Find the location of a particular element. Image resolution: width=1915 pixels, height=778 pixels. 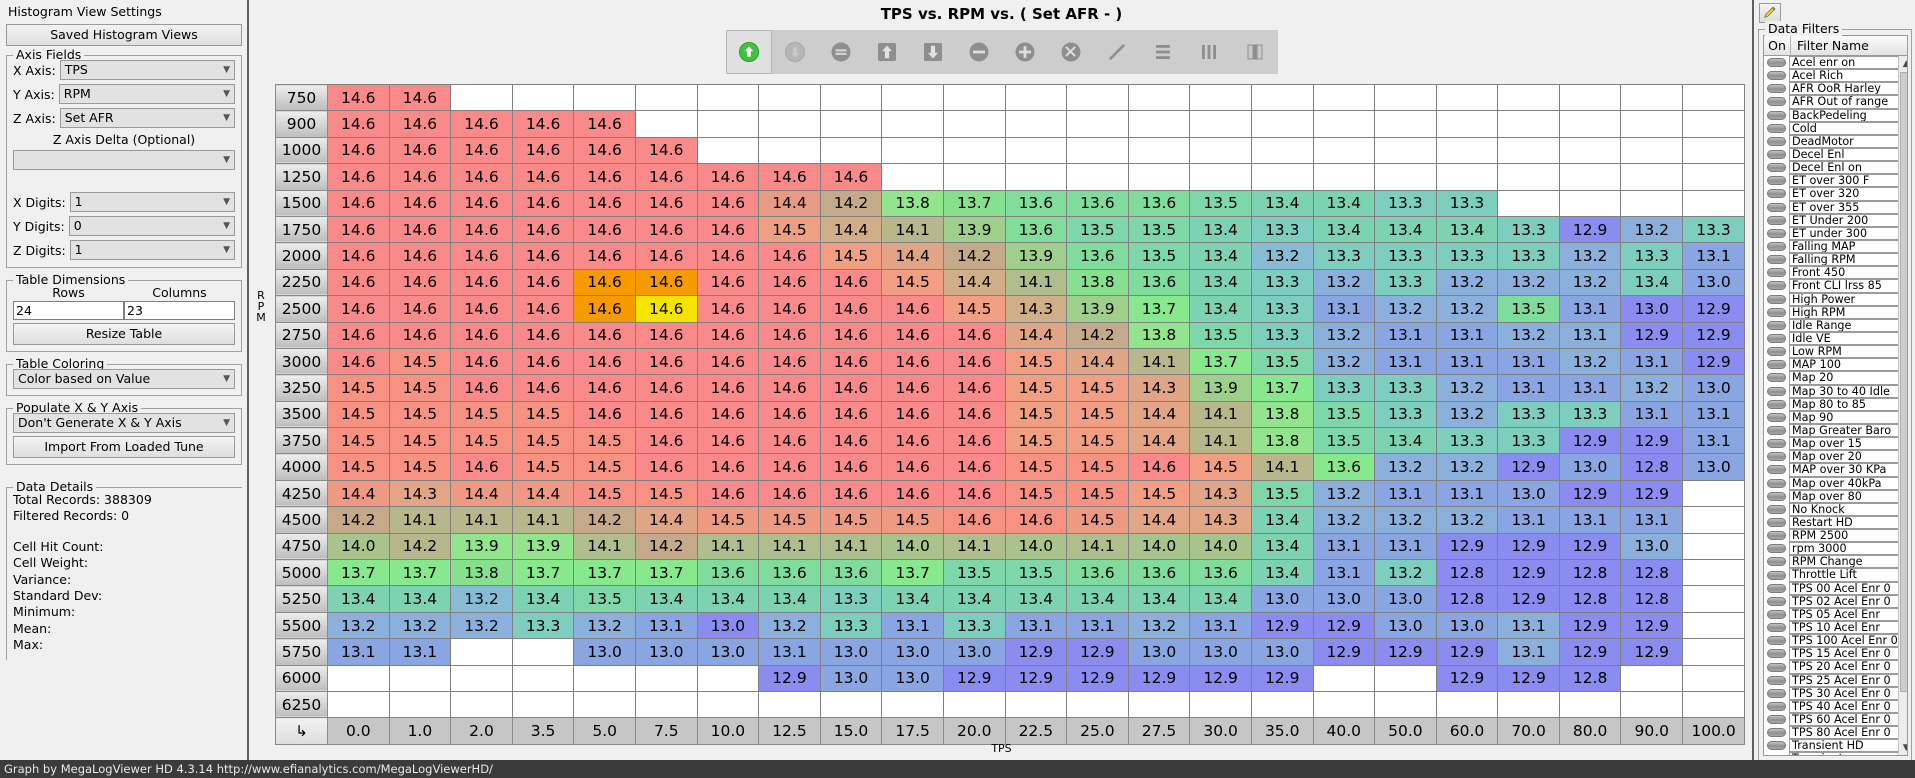

list-item: TPS 25 Acel Enr 0 is located at coordinates (1831, 680).